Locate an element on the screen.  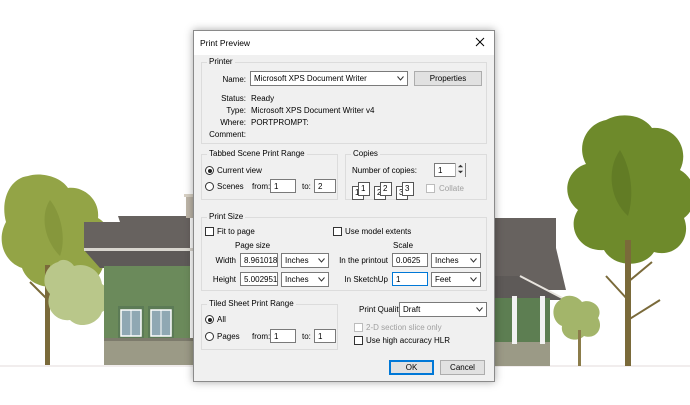
scenes-from-input: 1 is located at coordinates (283, 186).